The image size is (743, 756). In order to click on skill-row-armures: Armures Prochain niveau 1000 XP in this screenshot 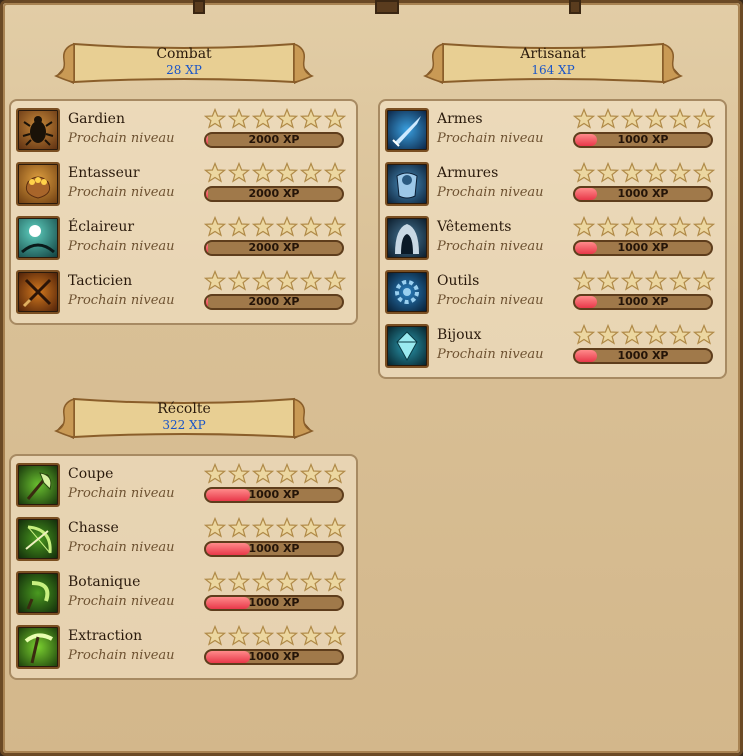, I will do `click(550, 184)`.